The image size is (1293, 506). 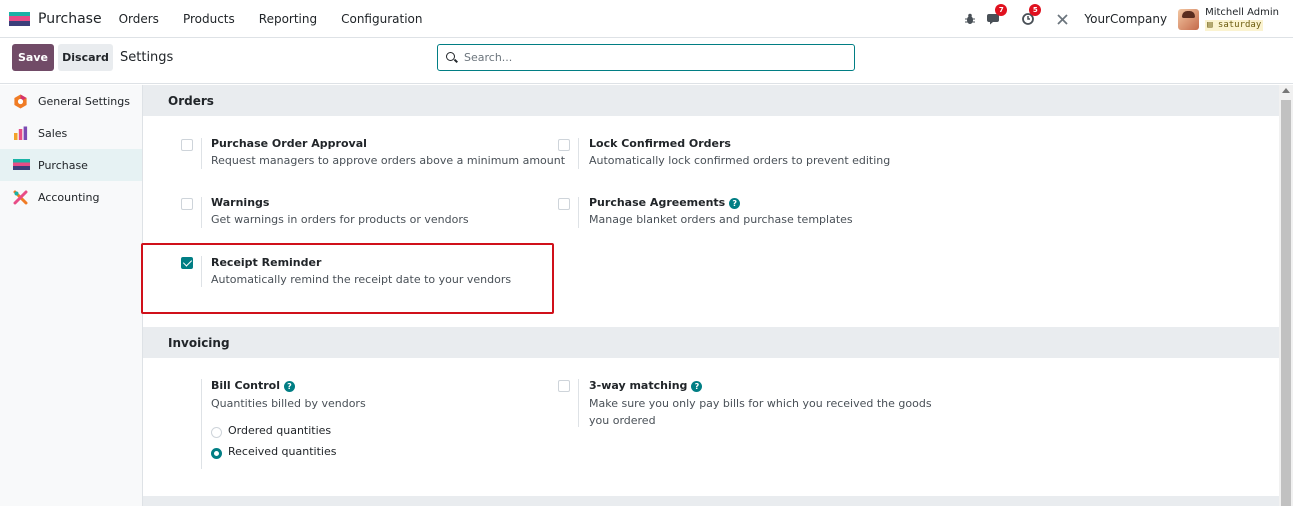 I want to click on accounting-icon, so click(x=20, y=197).